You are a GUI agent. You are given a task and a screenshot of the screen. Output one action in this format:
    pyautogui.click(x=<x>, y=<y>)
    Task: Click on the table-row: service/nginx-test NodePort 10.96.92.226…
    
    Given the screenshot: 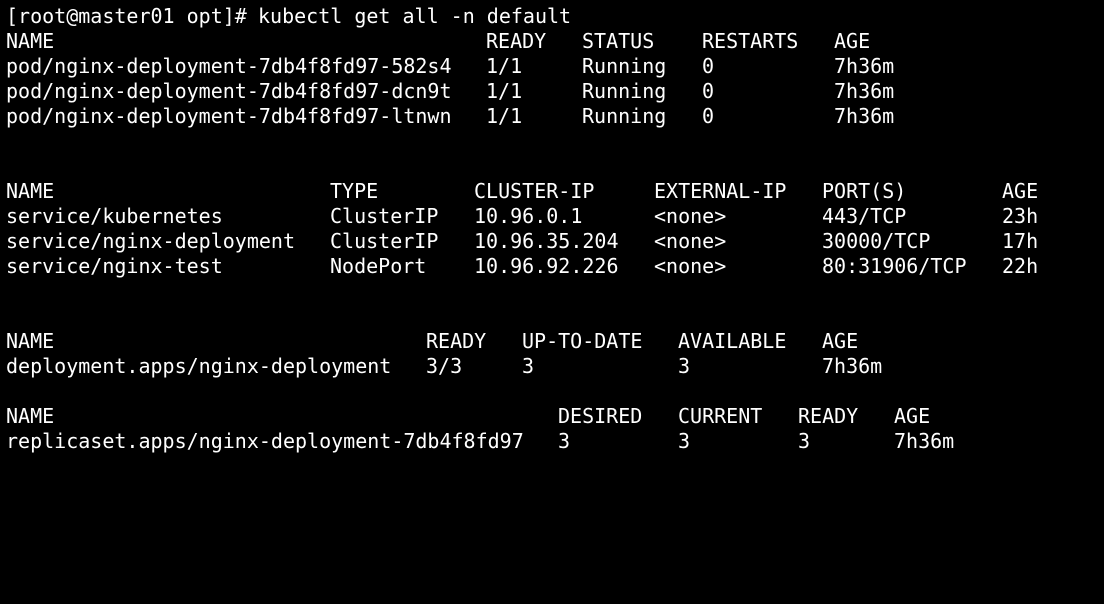 What is the action you would take?
    pyautogui.click(x=552, y=266)
    